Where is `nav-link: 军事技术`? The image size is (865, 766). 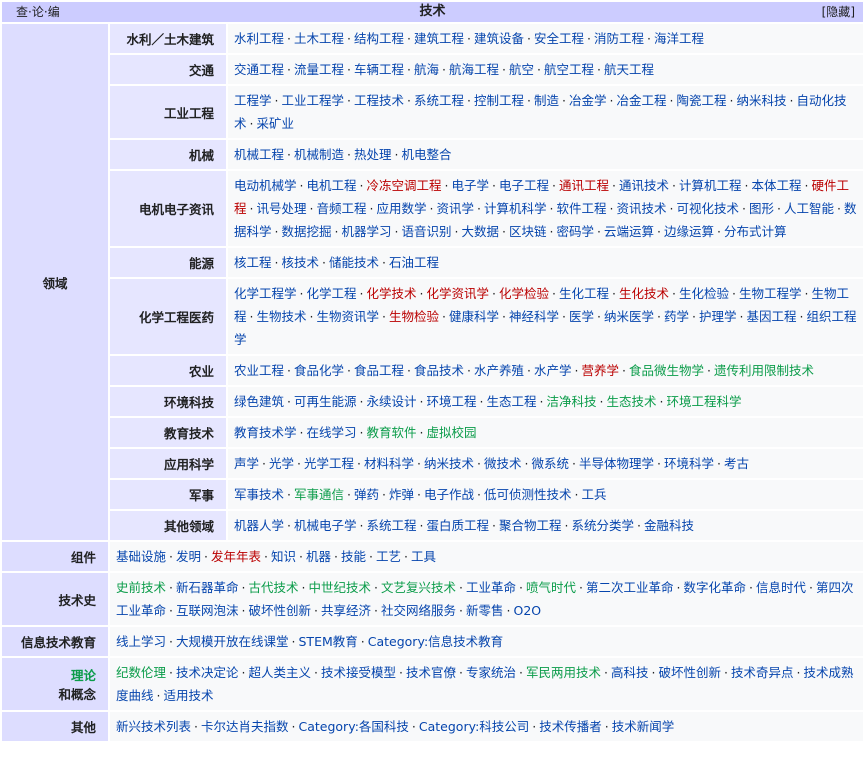
nav-link: 军事技术 is located at coordinates (259, 494).